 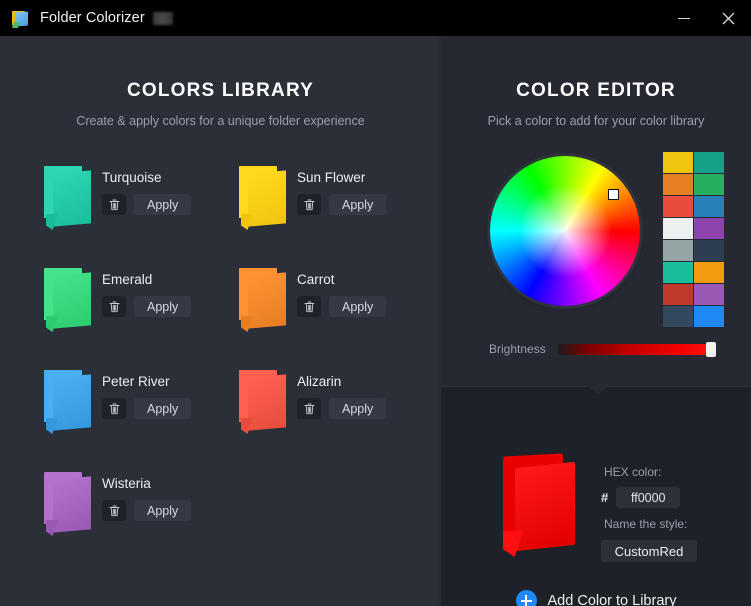 I want to click on hex-color-row: # ff0000, so click(x=641, y=497).